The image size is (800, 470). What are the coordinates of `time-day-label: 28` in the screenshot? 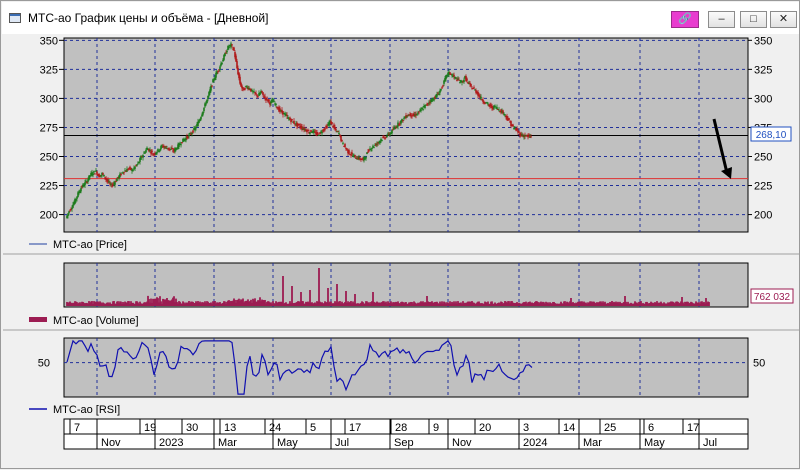 It's located at (401, 428).